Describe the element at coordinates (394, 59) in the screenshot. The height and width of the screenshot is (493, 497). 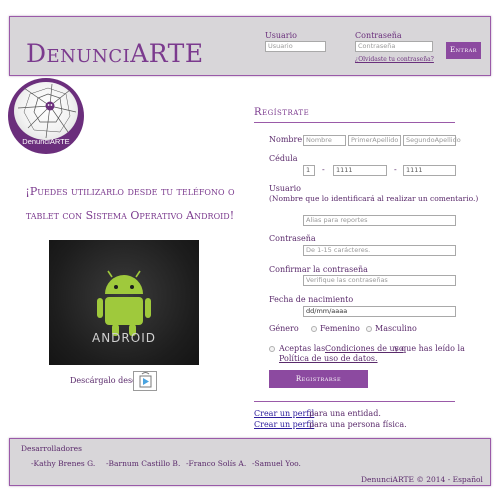
I see `forgot-password-link: ¿Olvidaste tu contraseña?` at that location.